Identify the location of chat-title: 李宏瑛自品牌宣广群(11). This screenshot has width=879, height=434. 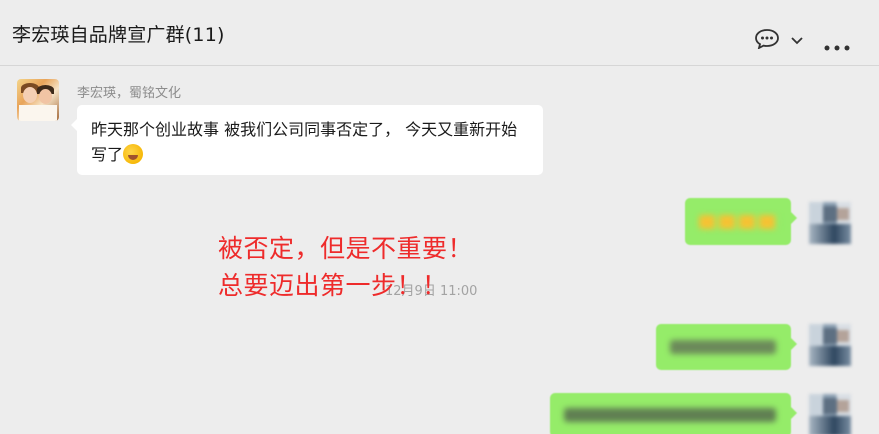
(118, 33).